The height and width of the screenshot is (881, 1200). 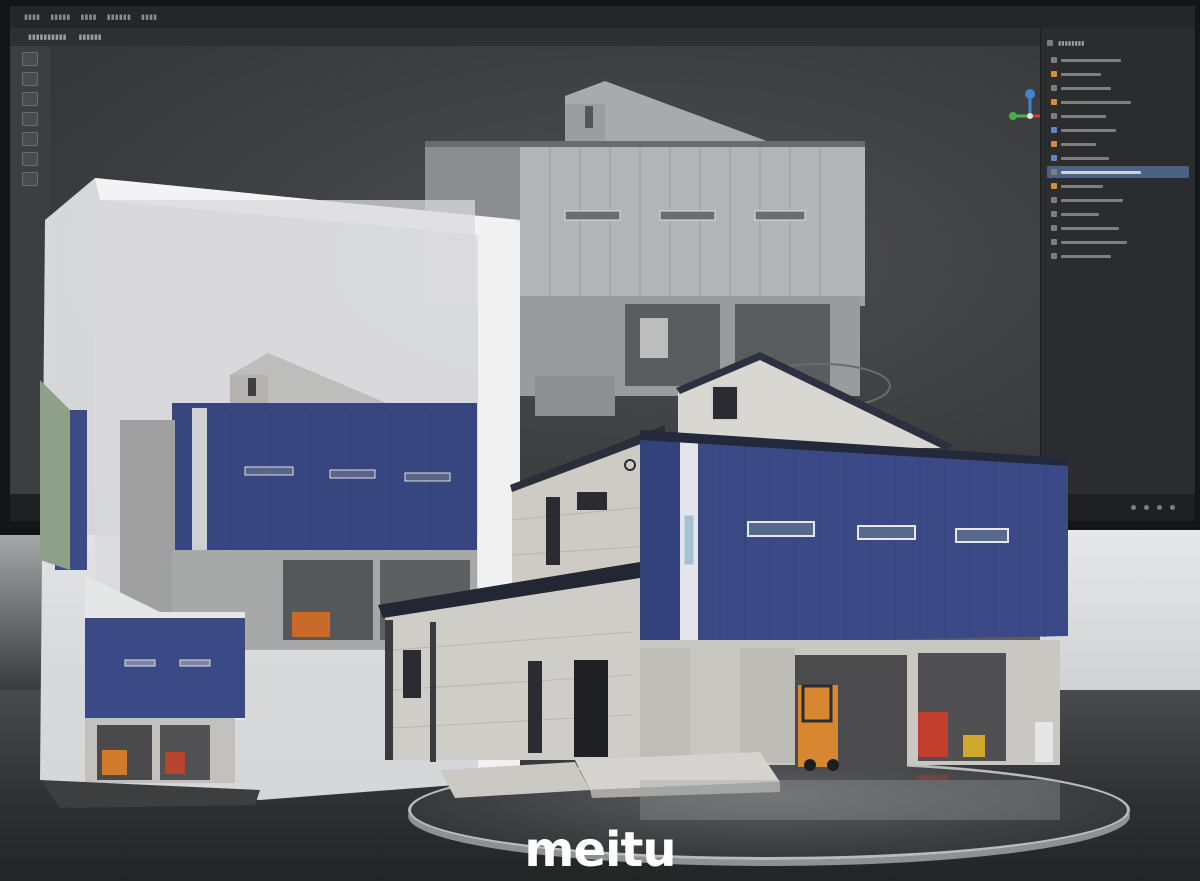 What do you see at coordinates (600, 850) in the screenshot?
I see `meitu-watermark: meitu` at bounding box center [600, 850].